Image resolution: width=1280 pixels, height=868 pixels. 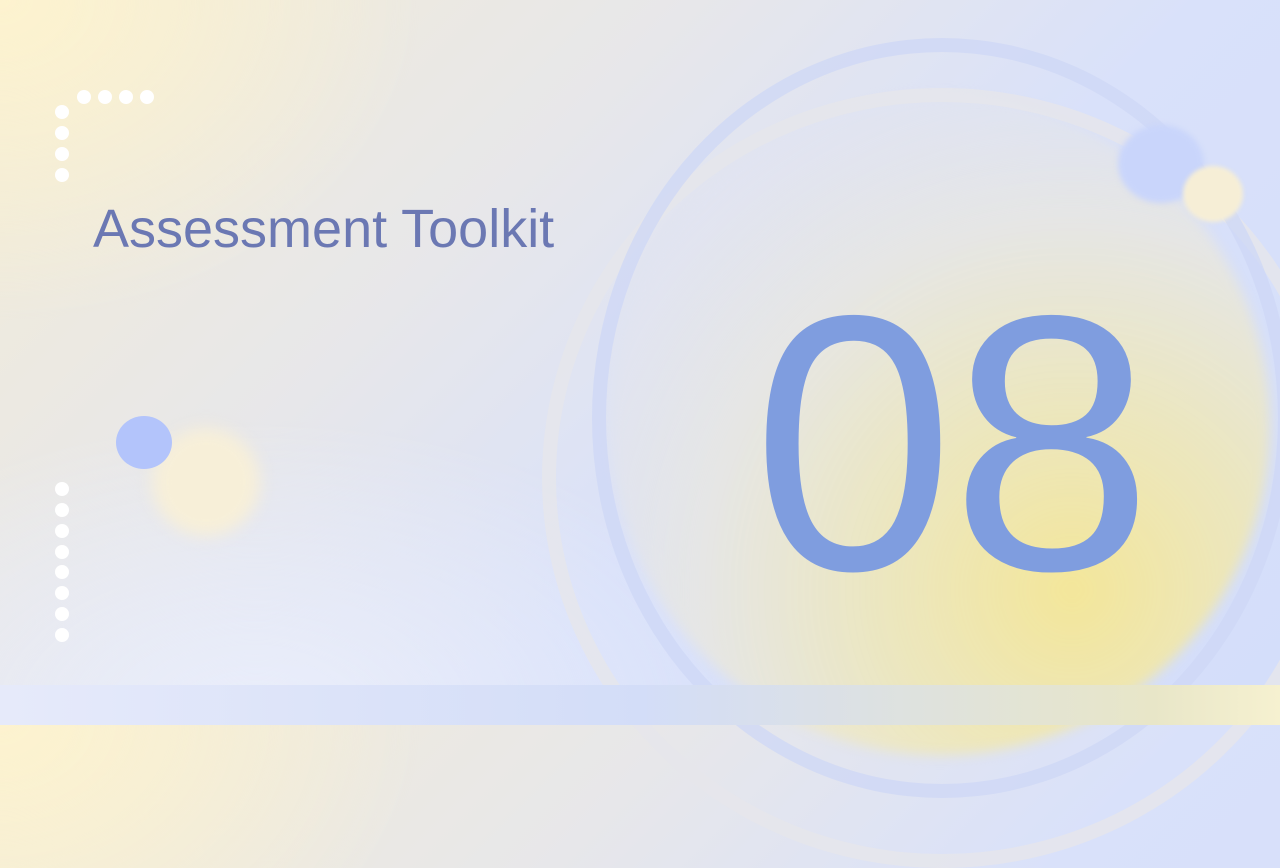 What do you see at coordinates (1213, 194) in the screenshot?
I see `blur-circle-cream-top` at bounding box center [1213, 194].